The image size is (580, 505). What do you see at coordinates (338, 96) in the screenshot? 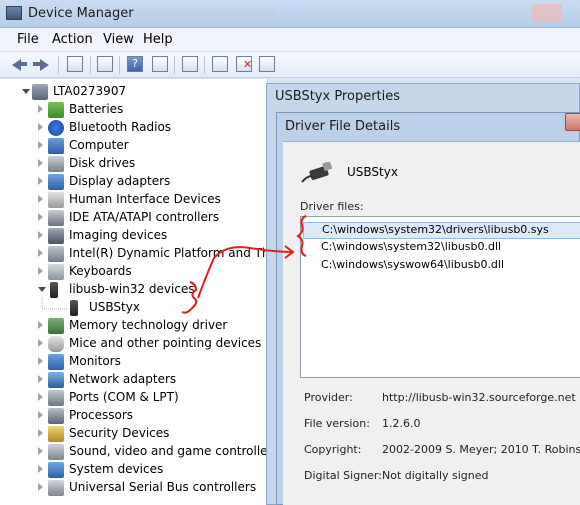
I see `properties-title: USBStyx Properties` at bounding box center [338, 96].